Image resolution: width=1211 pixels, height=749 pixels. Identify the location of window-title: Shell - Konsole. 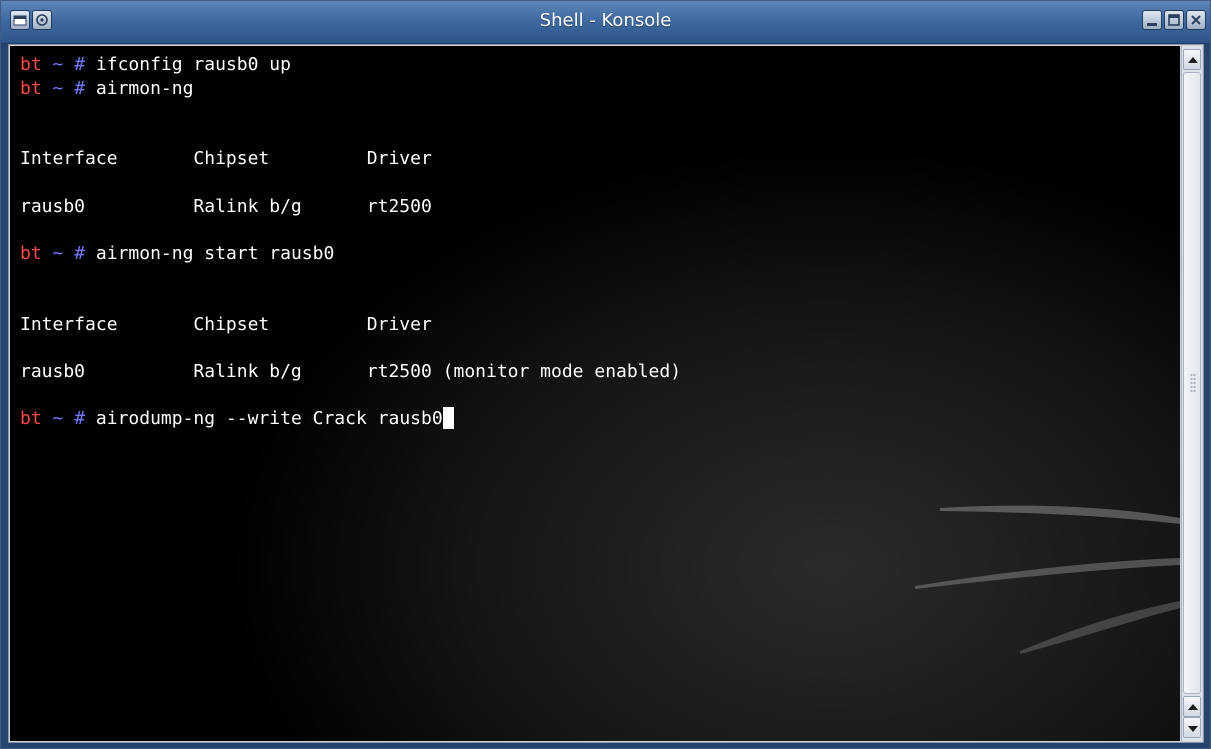
(605, 20).